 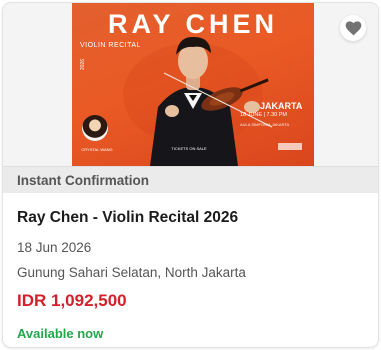 I want to click on guest-name: CRYSTAL WANG, so click(x=97, y=149).